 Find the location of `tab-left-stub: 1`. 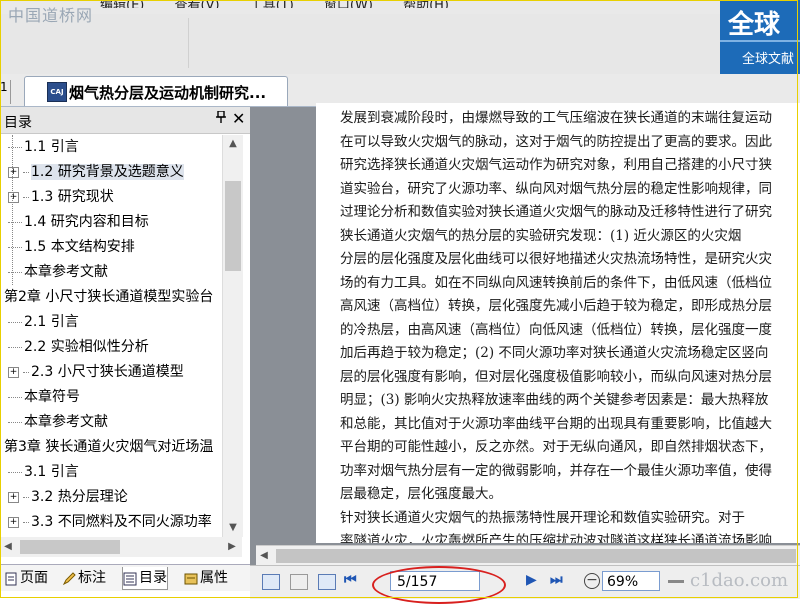

tab-left-stub: 1 is located at coordinates (5, 92).